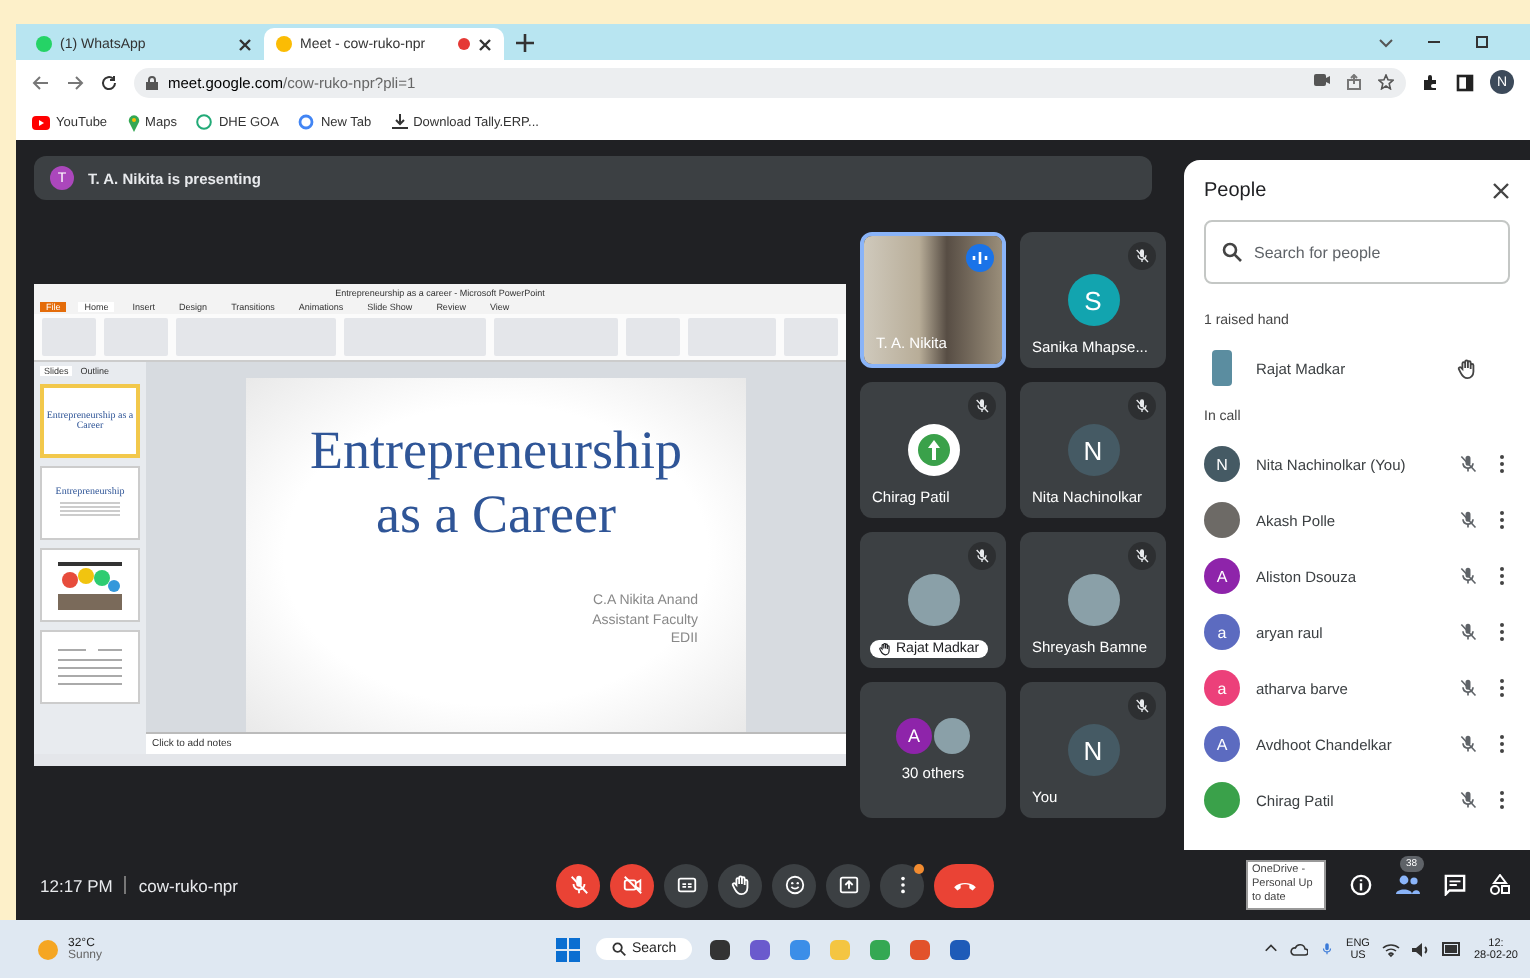 The width and height of the screenshot is (1530, 978). I want to click on share-icon, so click(1354, 82).